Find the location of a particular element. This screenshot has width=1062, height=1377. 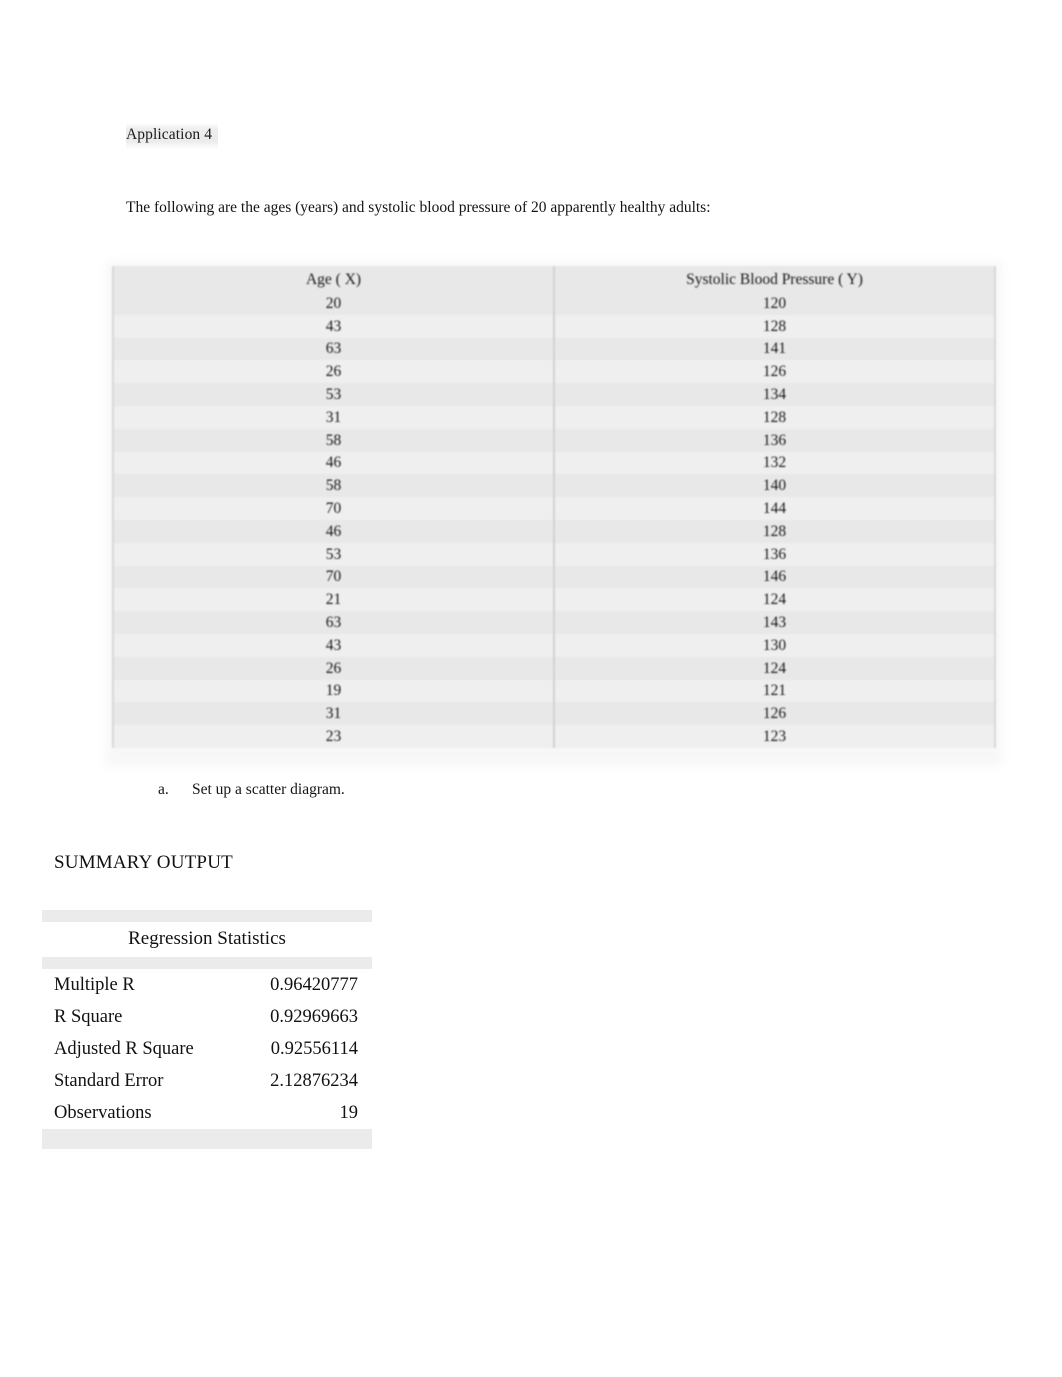

stat-row-r-square: R Square 0.92969663 is located at coordinates (207, 1017).